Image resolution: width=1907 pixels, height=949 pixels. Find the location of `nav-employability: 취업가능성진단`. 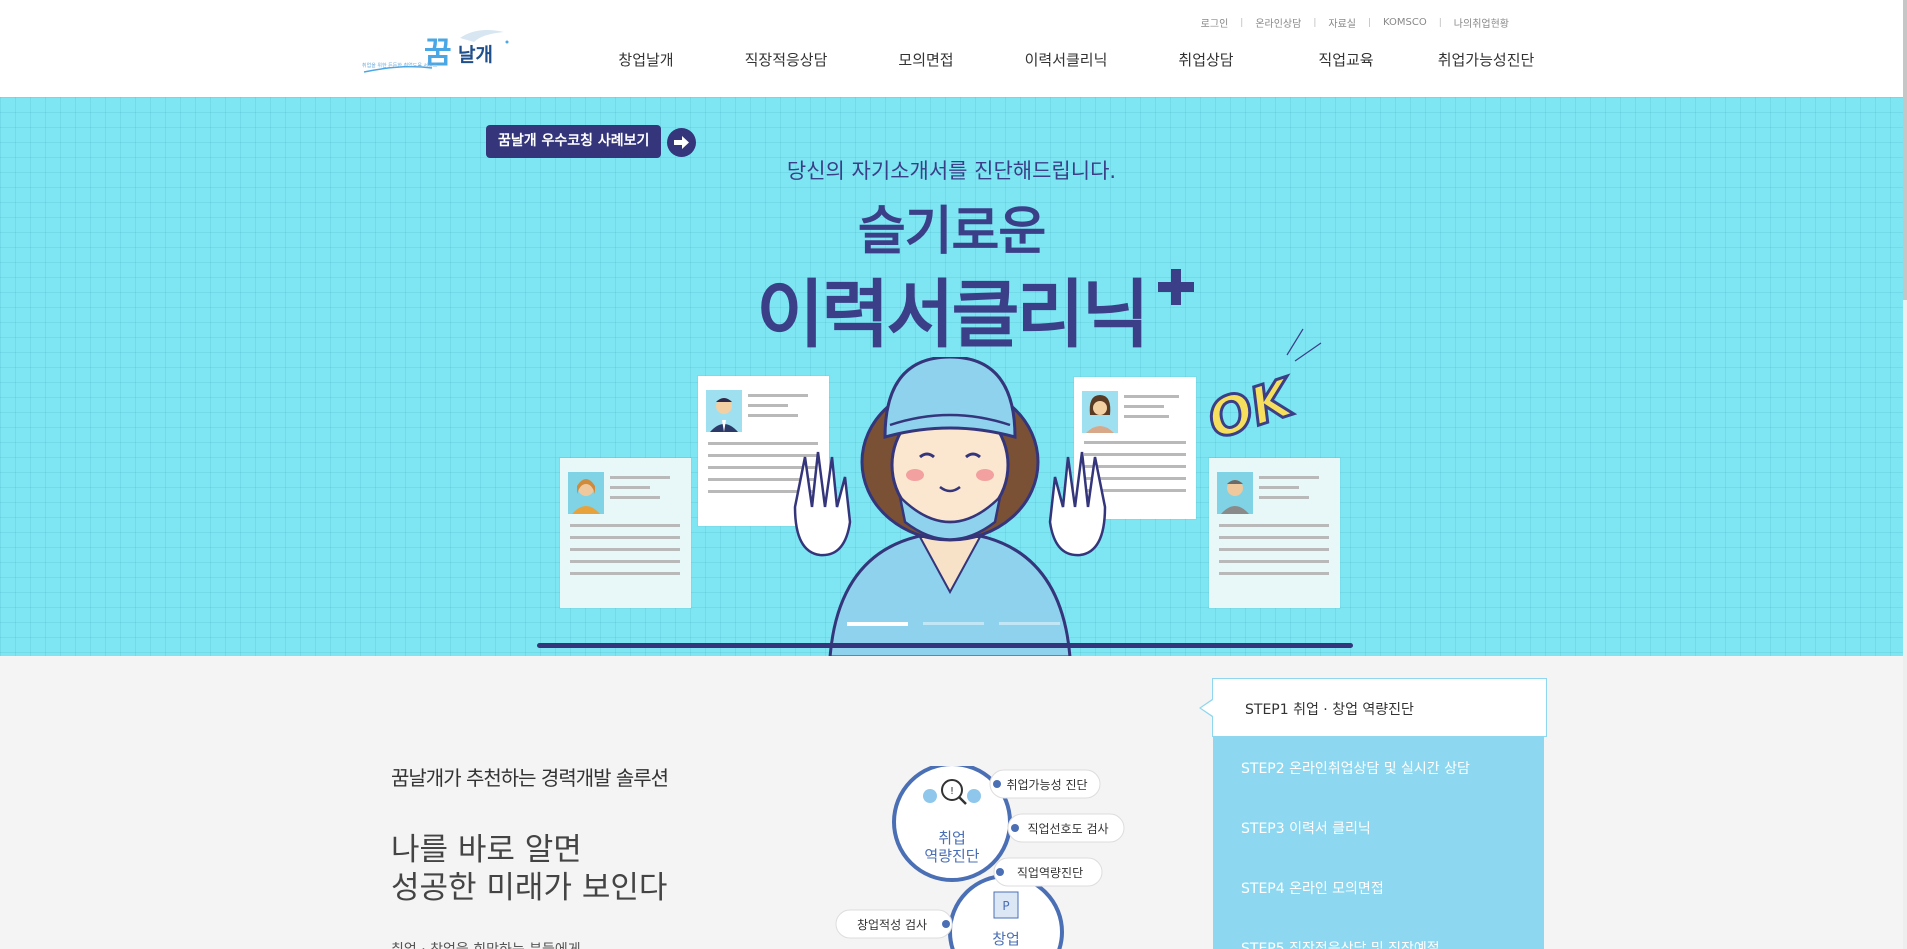

nav-employability: 취업가능성진단 is located at coordinates (1486, 59).